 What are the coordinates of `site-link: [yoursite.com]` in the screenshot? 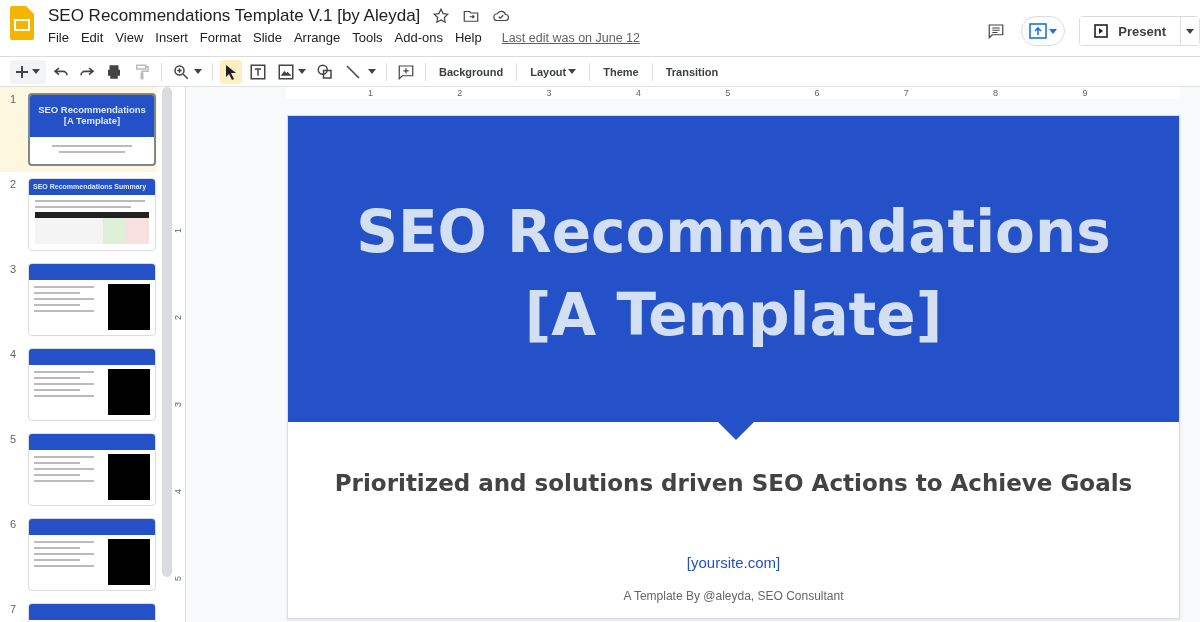 It's located at (733, 562).